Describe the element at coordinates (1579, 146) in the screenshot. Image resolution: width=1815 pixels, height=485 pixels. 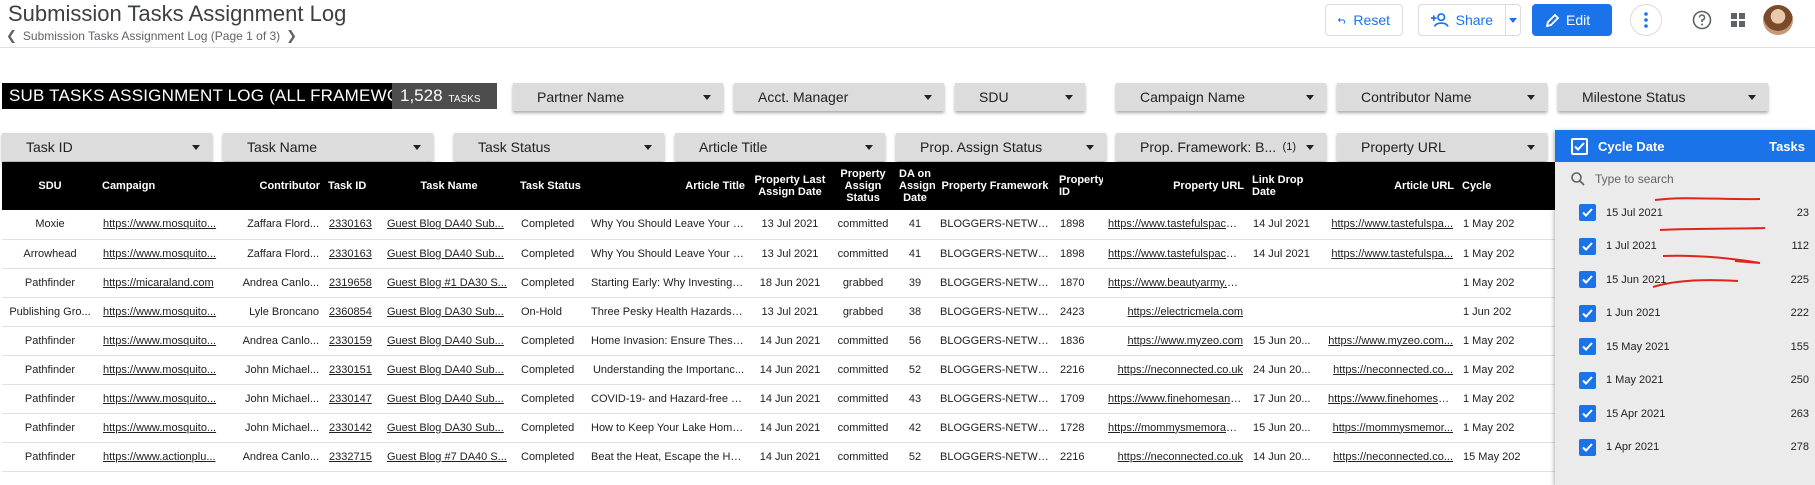
I see `select-all-checkbox` at that location.